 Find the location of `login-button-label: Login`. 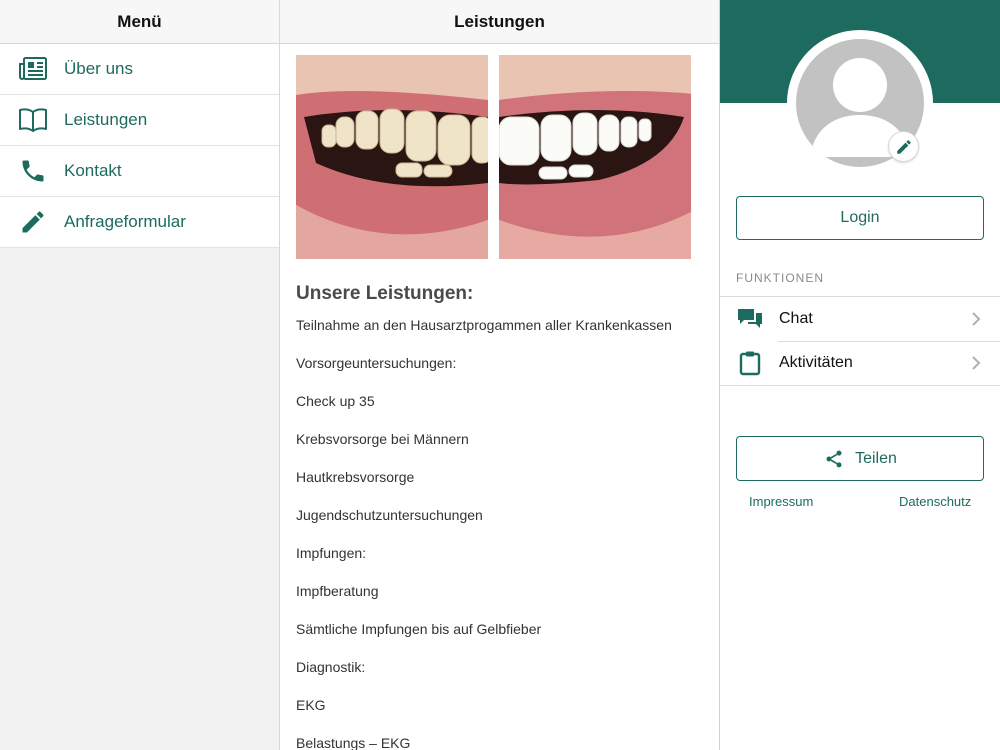

login-button-label: Login is located at coordinates (860, 217).